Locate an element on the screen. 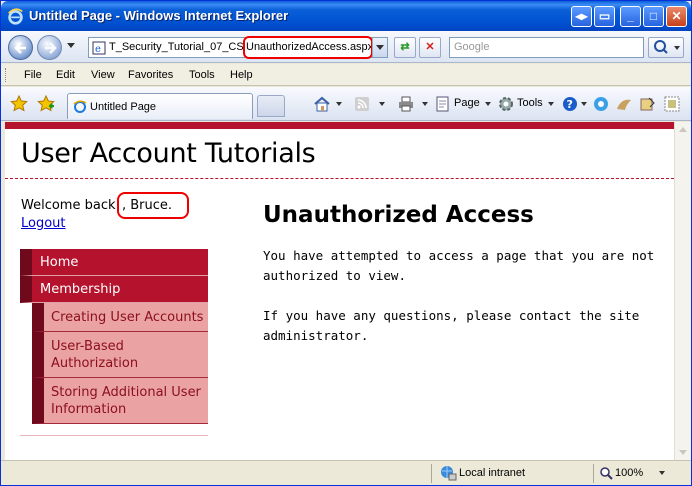  nav-item-home: Home is located at coordinates (114, 262).